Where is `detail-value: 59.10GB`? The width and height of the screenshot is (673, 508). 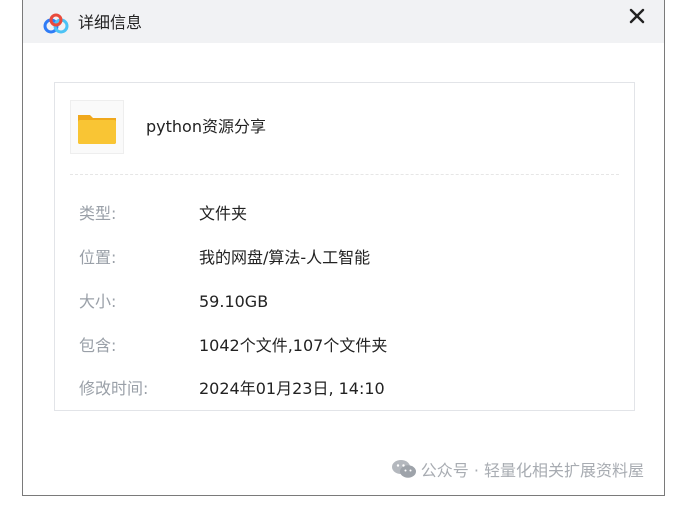 detail-value: 59.10GB is located at coordinates (234, 301).